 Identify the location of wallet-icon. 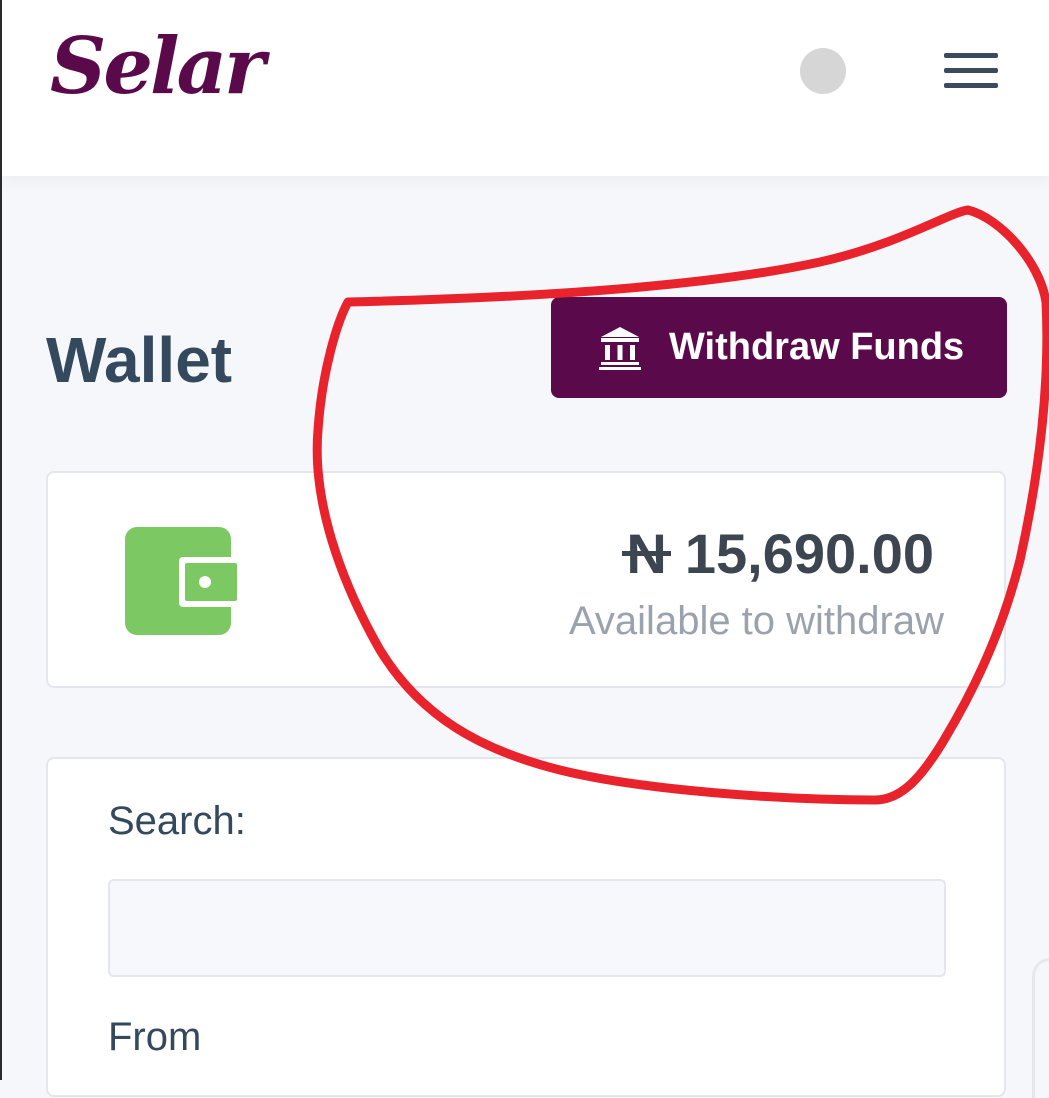
(181, 581).